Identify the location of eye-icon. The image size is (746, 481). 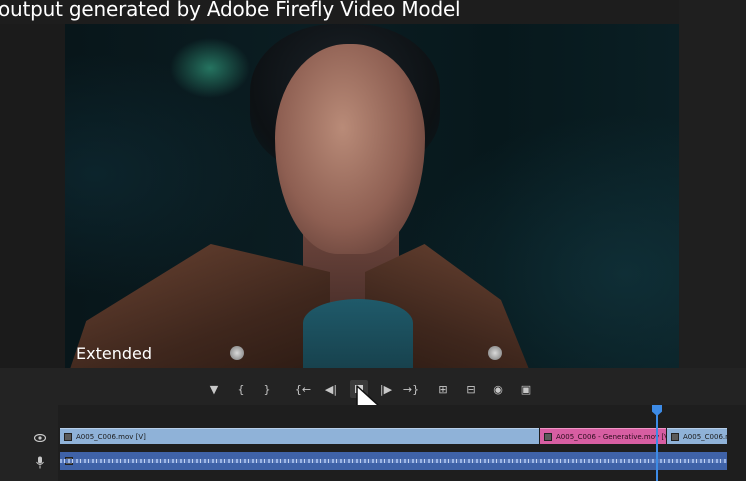
(40, 438).